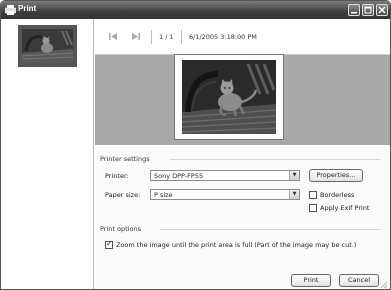 This screenshot has height=290, width=391. I want to click on zoom-checkbox, so click(109, 244).